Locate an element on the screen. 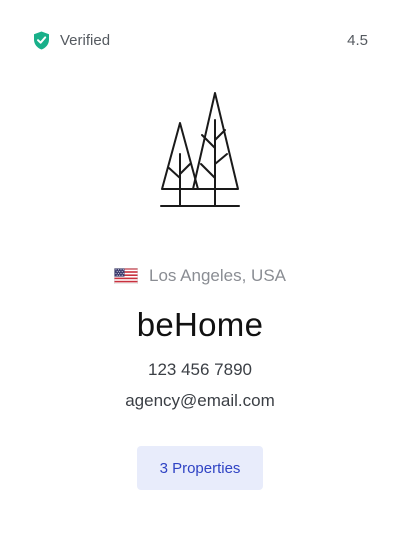  location-text: Los Angeles, USA is located at coordinates (217, 275).